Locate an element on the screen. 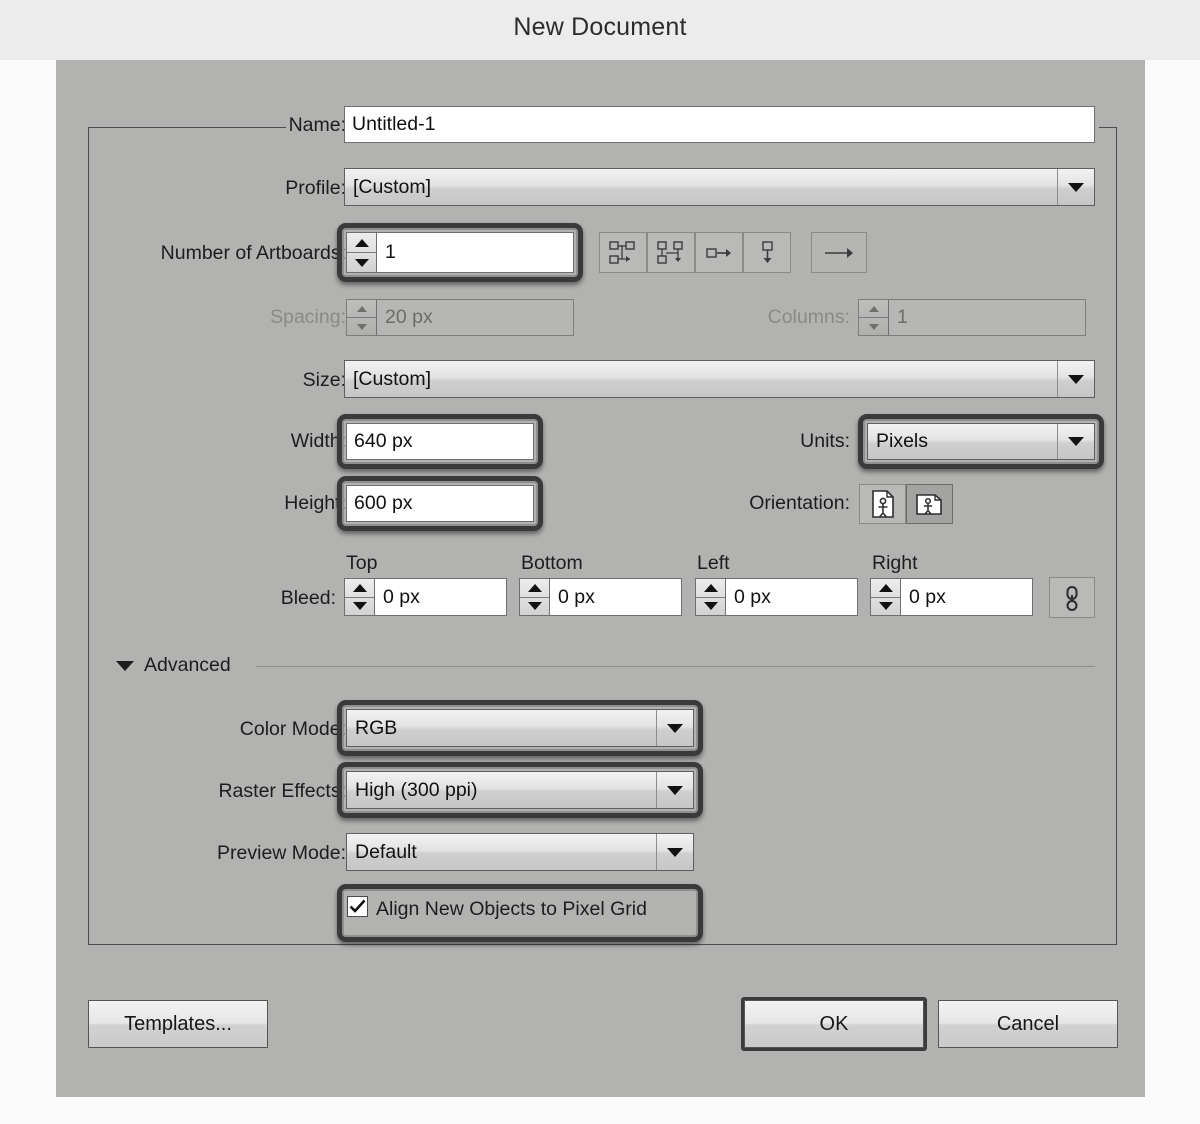  artboard-direction-button is located at coordinates (839, 252).